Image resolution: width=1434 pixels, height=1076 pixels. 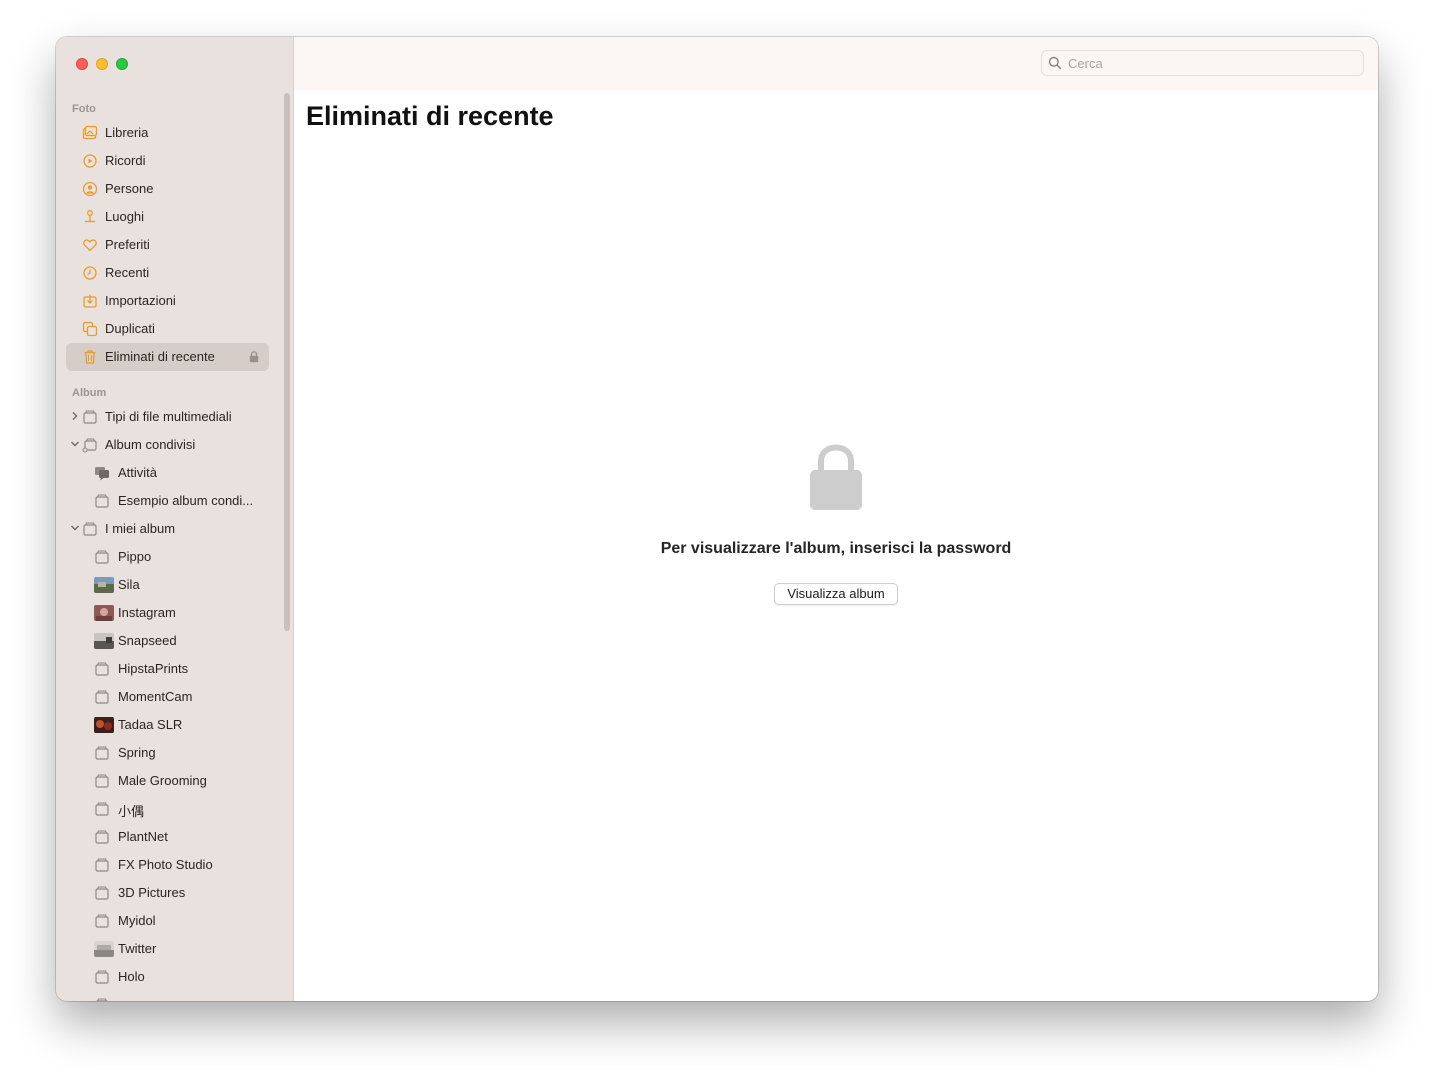 I want to click on sidebar-item-pippo: Pippo, so click(x=167, y=557).